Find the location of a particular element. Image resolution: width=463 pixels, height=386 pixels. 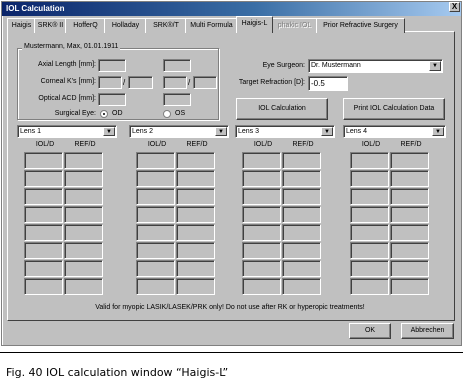

optical-acd-field-os is located at coordinates (177, 99).